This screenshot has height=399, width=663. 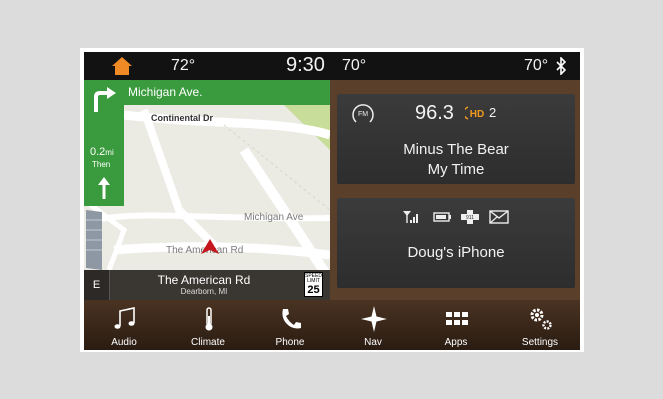 I want to click on battery-icon, so click(x=443, y=219).